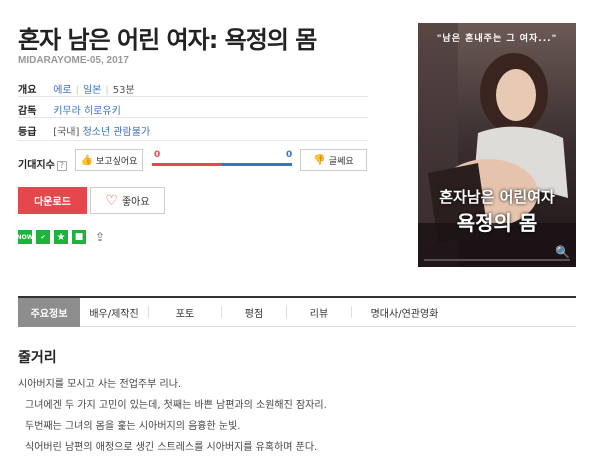 This screenshot has width=600, height=464. I want to click on like-button: ♡ 좋아요, so click(127, 200).